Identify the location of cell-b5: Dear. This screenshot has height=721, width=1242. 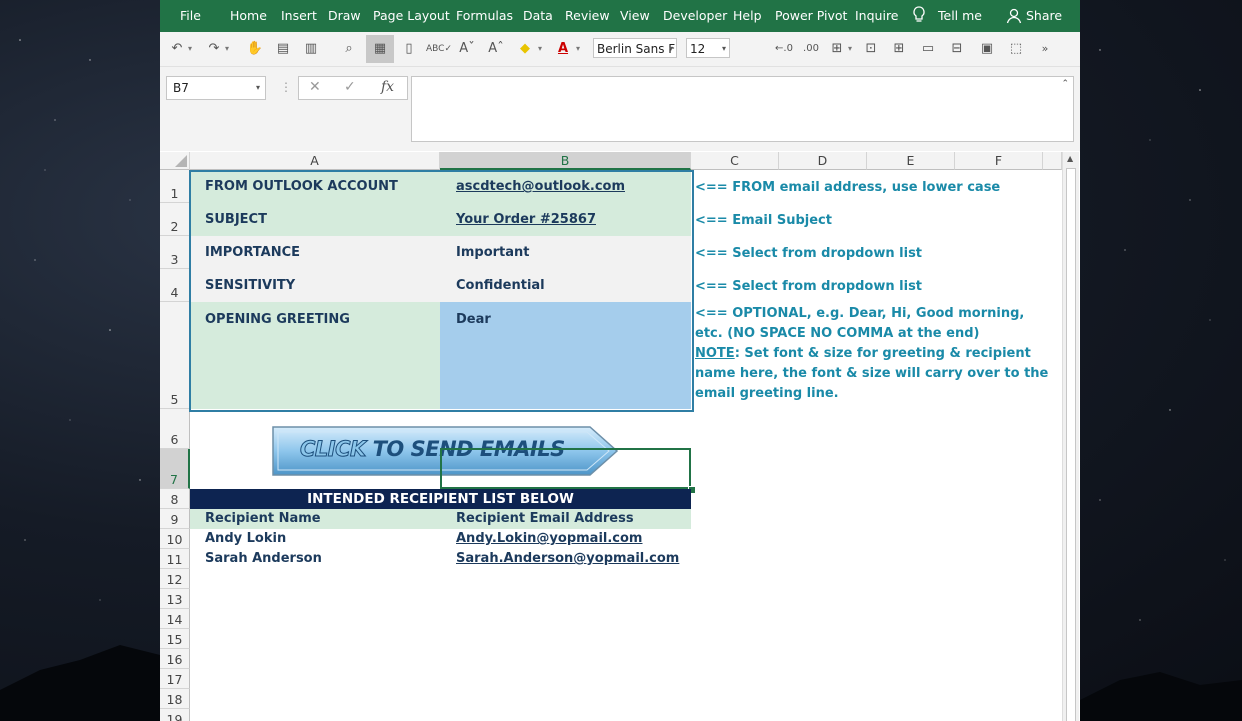
(473, 319).